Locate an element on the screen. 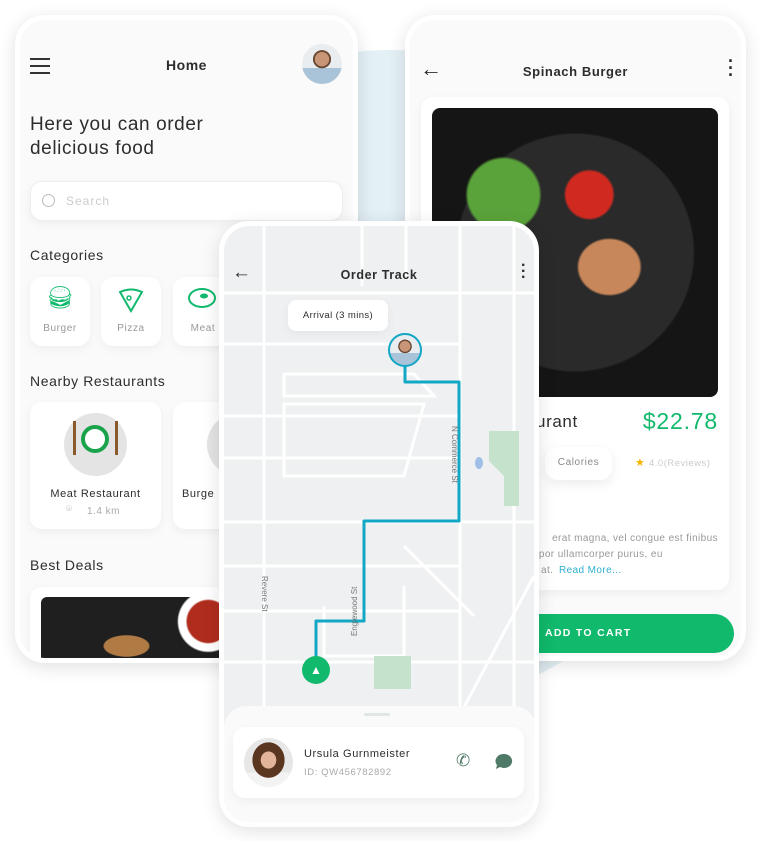  description-line: tempor ullamcorper purus, eu is located at coordinates (592, 554).